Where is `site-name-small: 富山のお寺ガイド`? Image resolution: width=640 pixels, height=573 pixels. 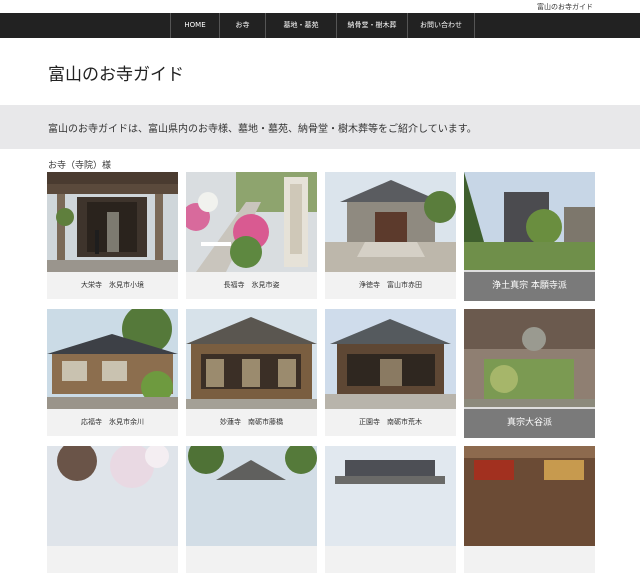
site-name-small: 富山のお寺ガイド is located at coordinates (565, 7).